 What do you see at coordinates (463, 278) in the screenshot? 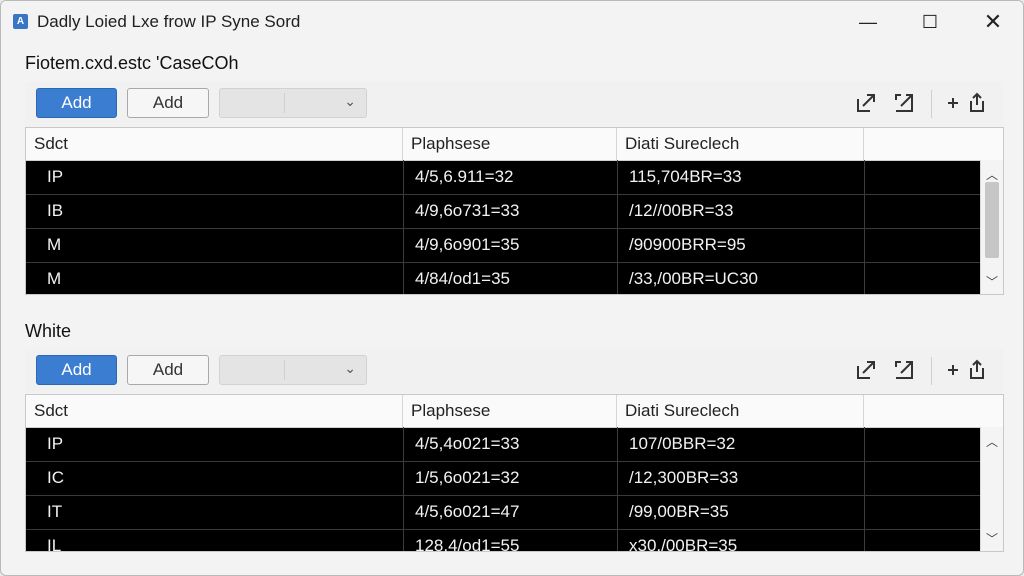
I see `cell-plaphsese: 4/84/od1=35` at bounding box center [463, 278].